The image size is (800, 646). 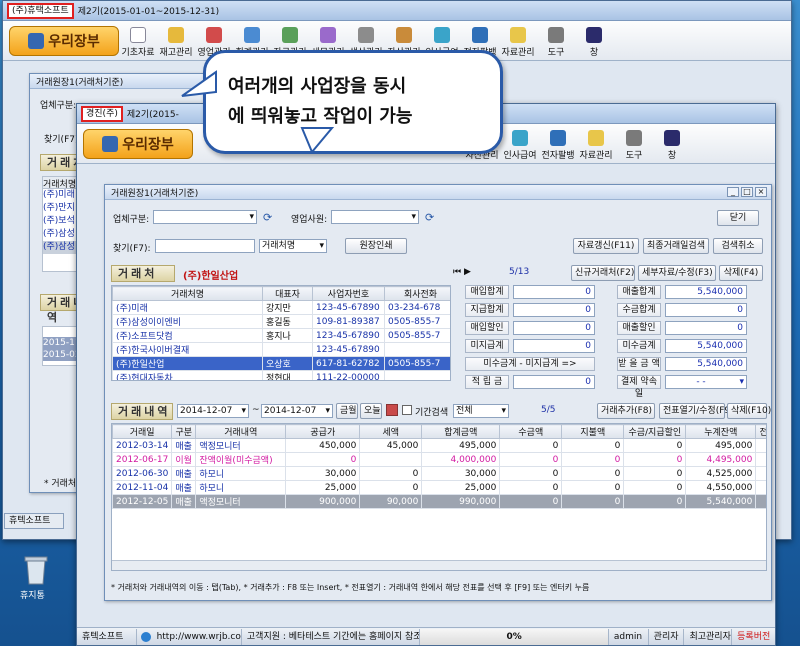 What do you see at coordinates (738, 246) in the screenshot?
I see `cancel-search-button: 검색취소` at bounding box center [738, 246].